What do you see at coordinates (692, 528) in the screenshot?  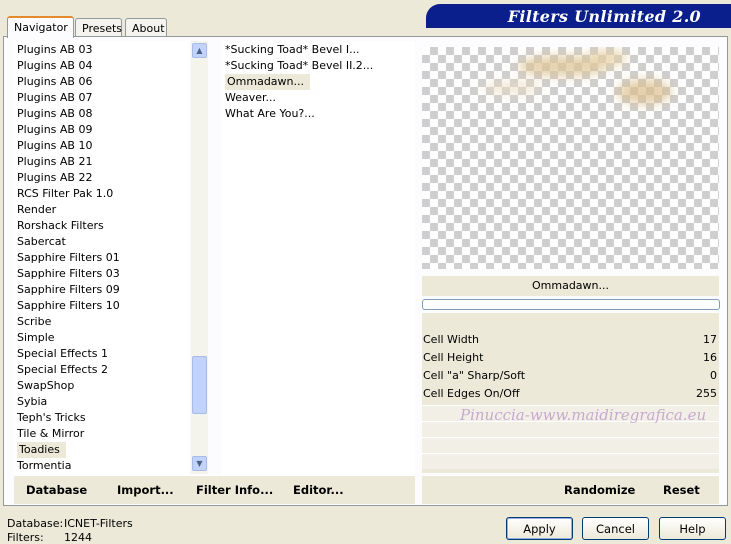 I see `help-button: Help` at bounding box center [692, 528].